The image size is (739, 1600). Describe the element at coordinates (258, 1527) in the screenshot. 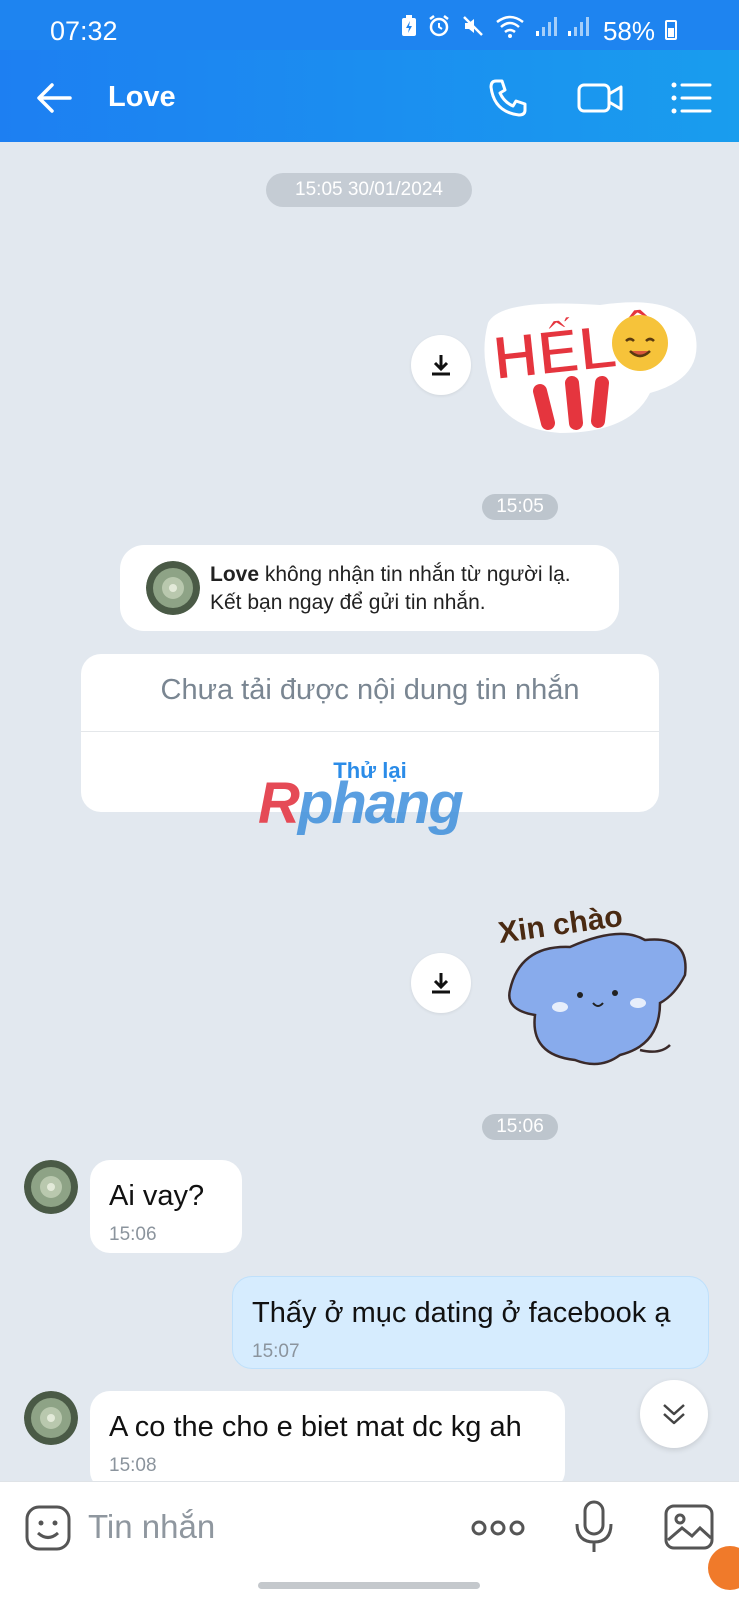

I see `message-input` at that location.